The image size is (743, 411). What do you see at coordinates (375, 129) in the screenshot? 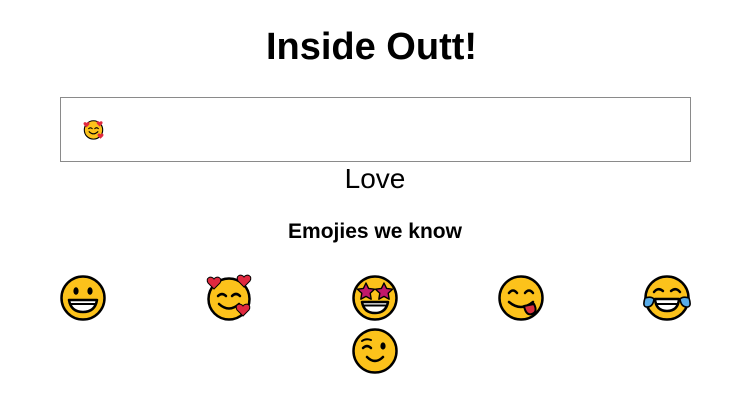
I see `emoji-input` at bounding box center [375, 129].